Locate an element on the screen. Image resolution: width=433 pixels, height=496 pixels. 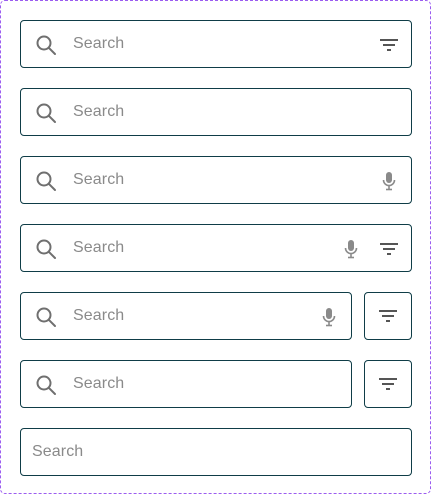
search-bar-with-mic: Search is located at coordinates (216, 180).